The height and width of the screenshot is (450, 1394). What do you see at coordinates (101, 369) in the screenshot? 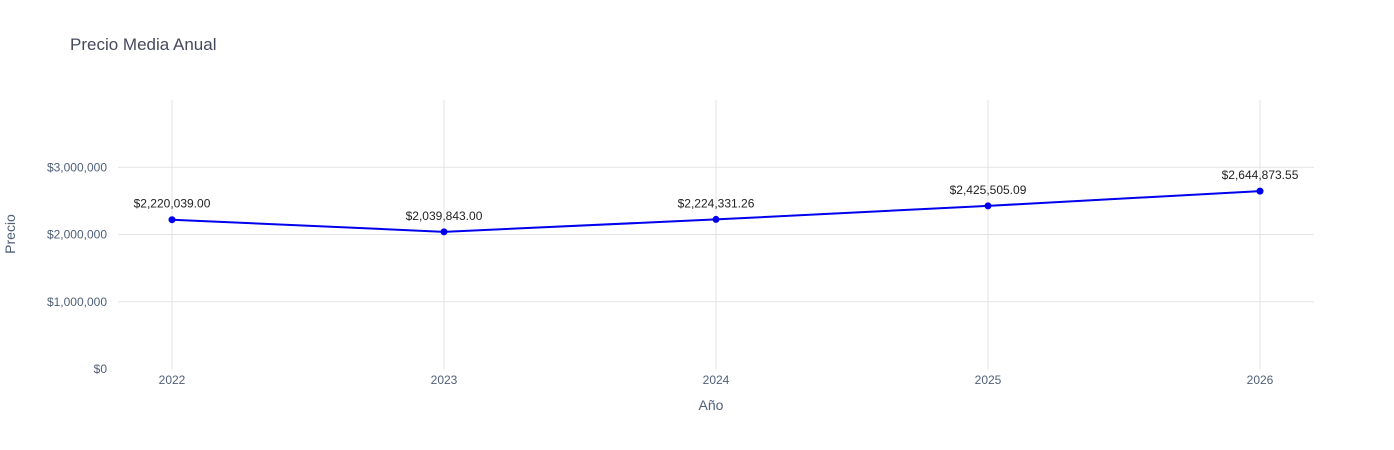
I see `y-tick-label: $0` at bounding box center [101, 369].